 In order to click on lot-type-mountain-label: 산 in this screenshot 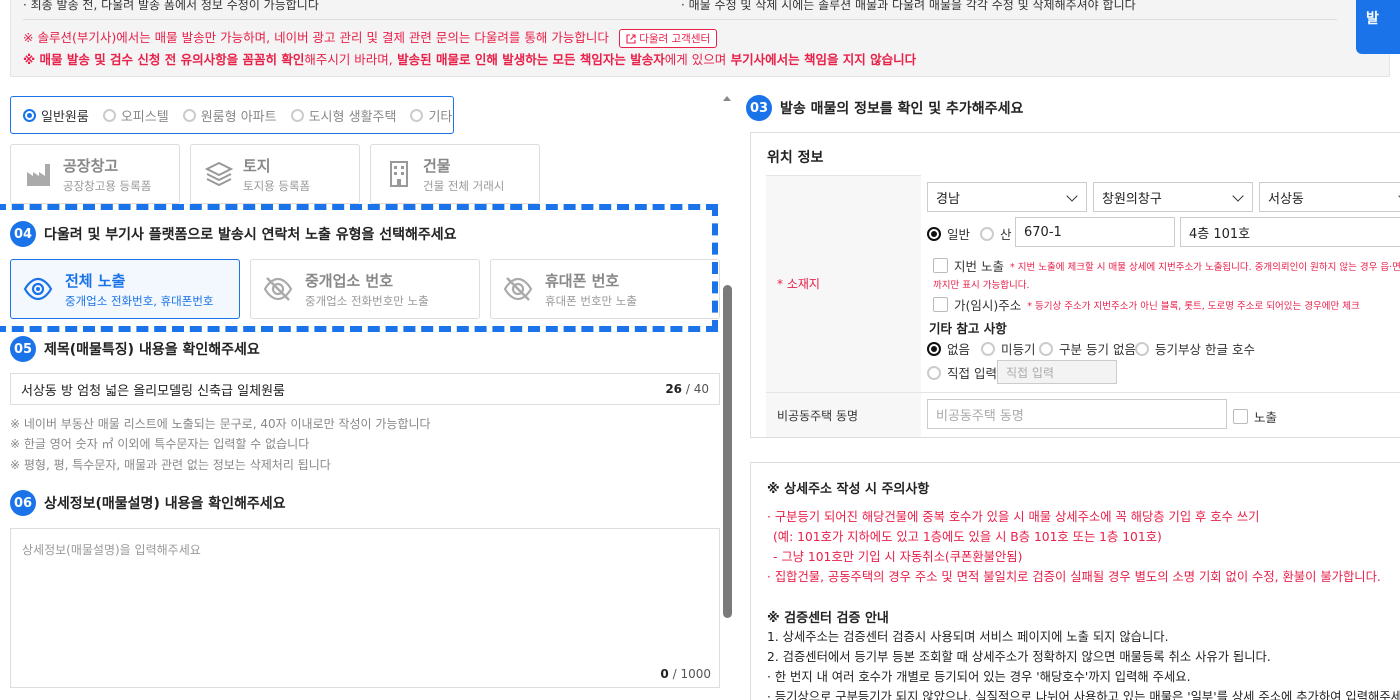, I will do `click(1006, 234)`.